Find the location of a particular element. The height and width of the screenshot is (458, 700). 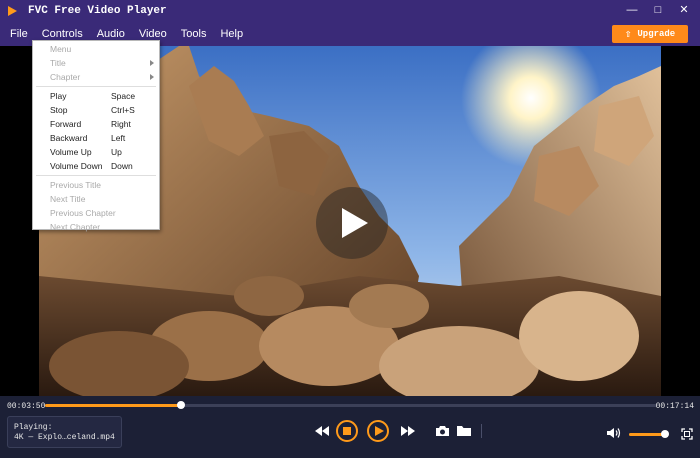

progress-fill is located at coordinates (113, 405).